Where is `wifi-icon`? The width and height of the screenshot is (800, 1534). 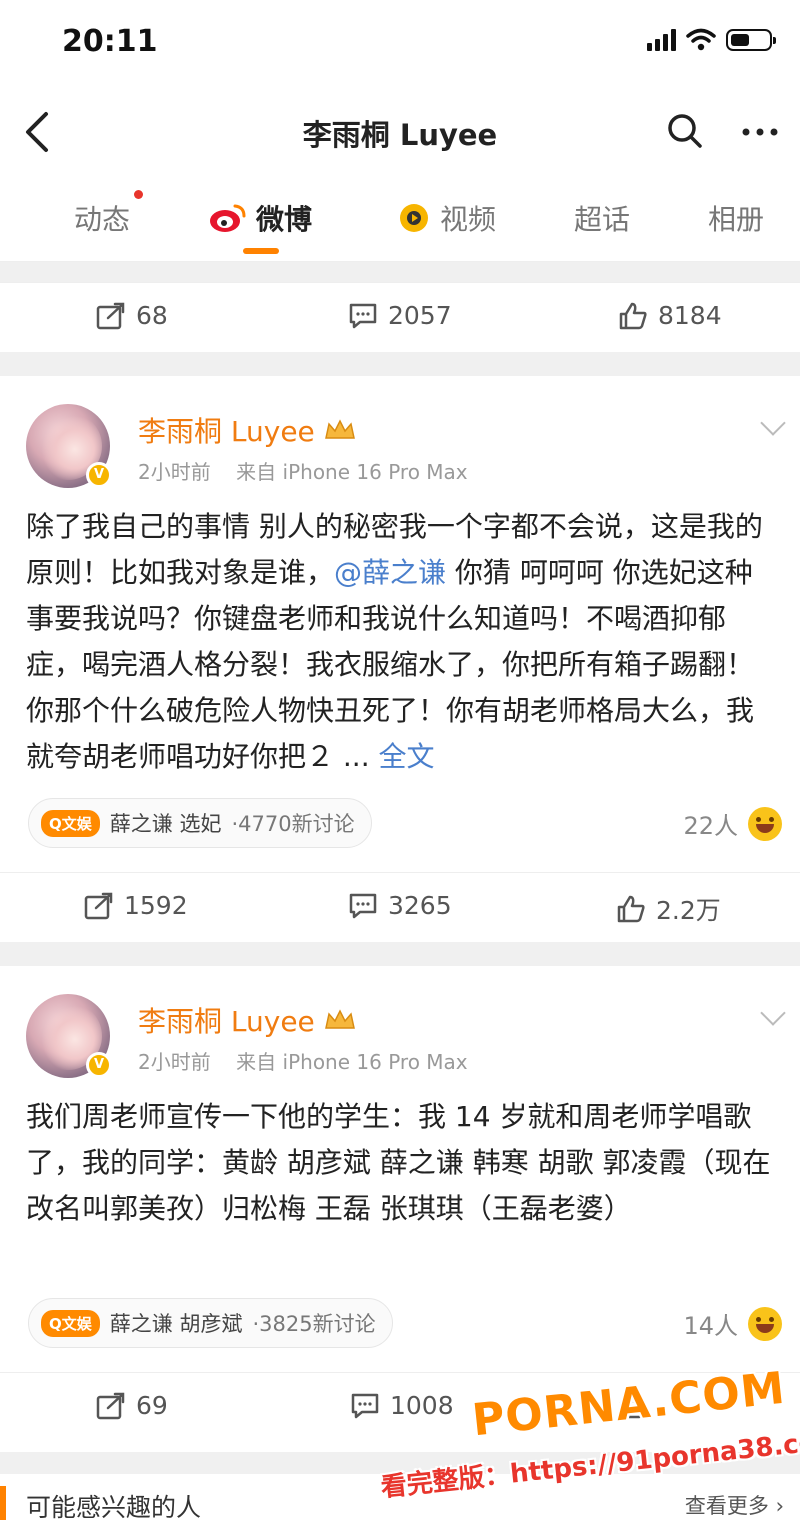
wifi-icon is located at coordinates (701, 39).